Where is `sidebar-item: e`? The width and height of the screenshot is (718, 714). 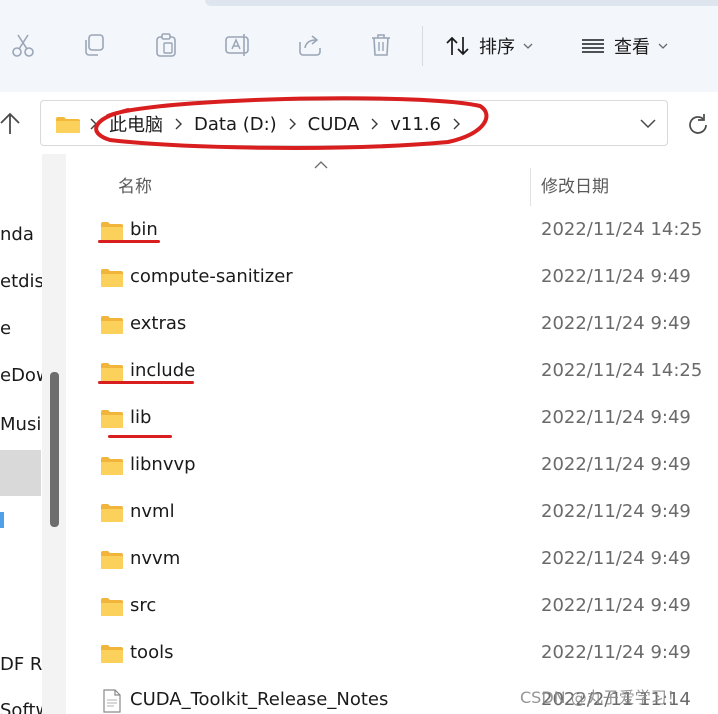 sidebar-item: e is located at coordinates (21, 330).